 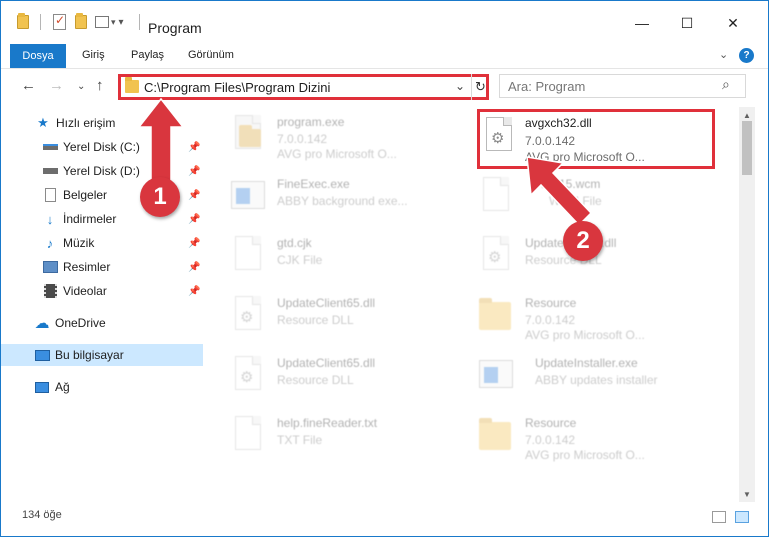 I want to click on status-bar: 134 öğe, so click(x=384, y=515).